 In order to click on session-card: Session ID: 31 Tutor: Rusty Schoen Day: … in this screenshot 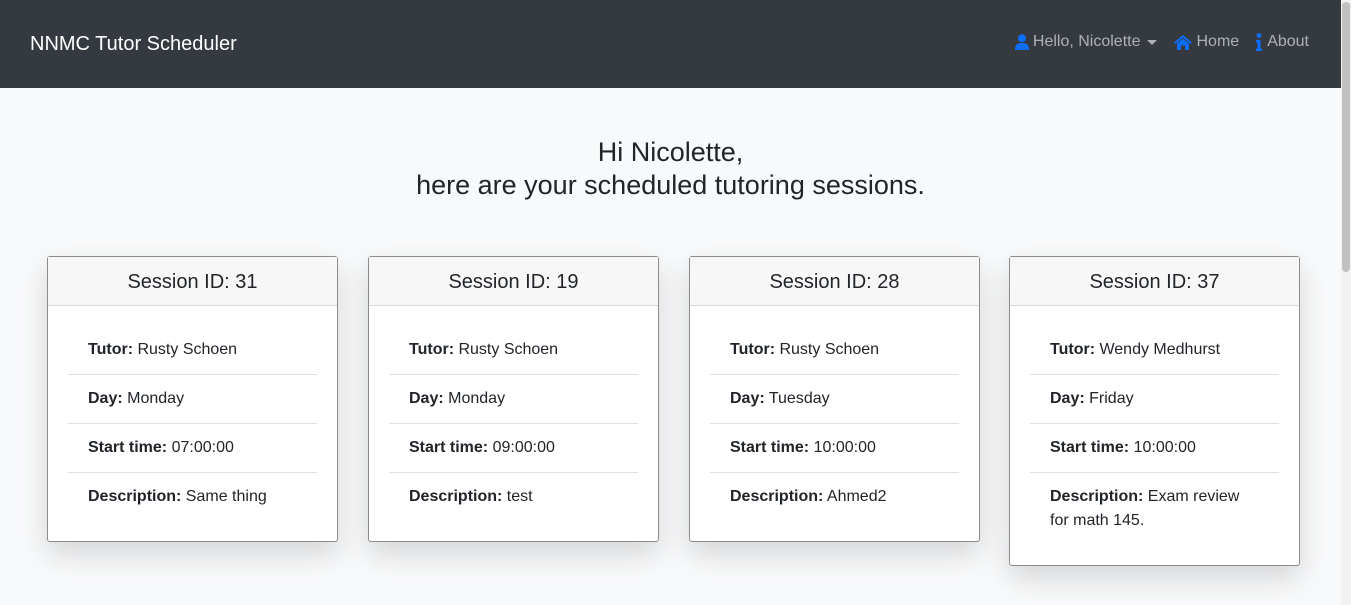, I will do `click(192, 399)`.